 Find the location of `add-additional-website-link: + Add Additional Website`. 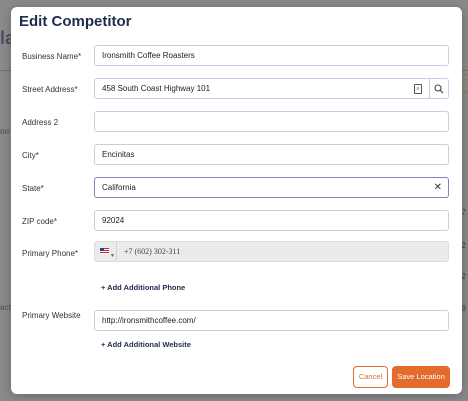

add-additional-website-link: + Add Additional Website is located at coordinates (146, 344).